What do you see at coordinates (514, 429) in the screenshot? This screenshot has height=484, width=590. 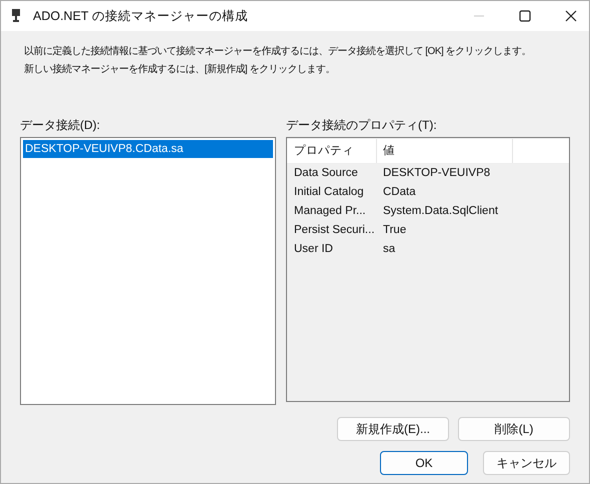 I see `dialog-button: 削除(L)` at bounding box center [514, 429].